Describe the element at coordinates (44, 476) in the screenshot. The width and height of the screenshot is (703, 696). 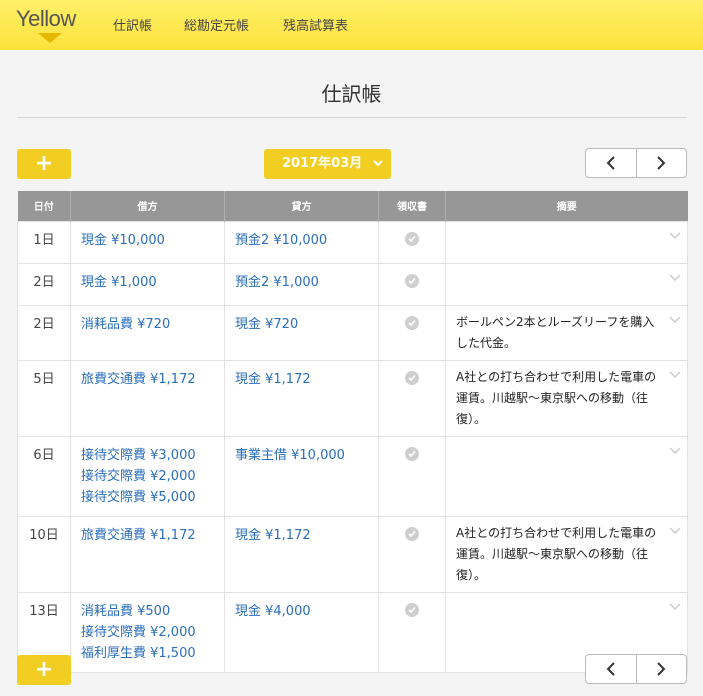
I see `entry-date: 6日` at that location.